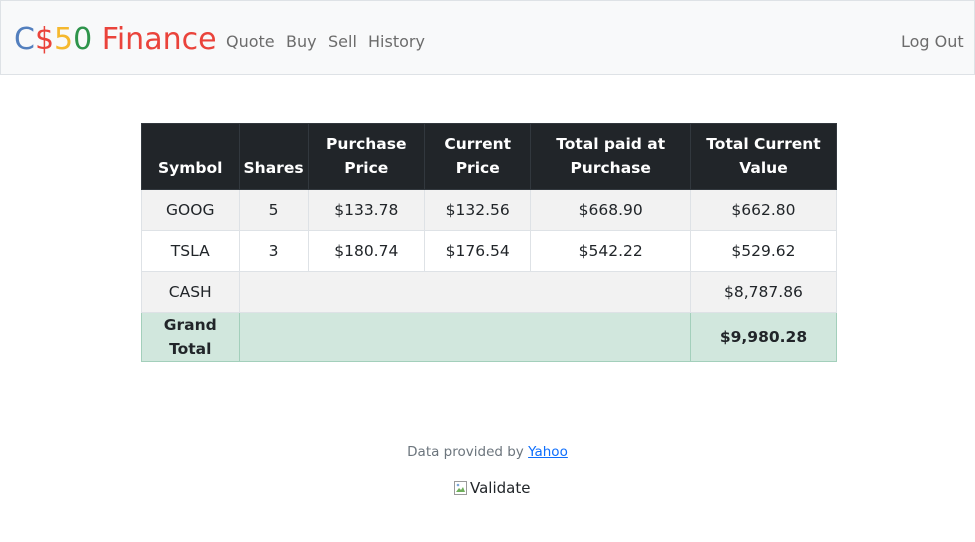  Describe the element at coordinates (610, 210) in the screenshot. I see `cell-total-paid: $668.90` at that location.